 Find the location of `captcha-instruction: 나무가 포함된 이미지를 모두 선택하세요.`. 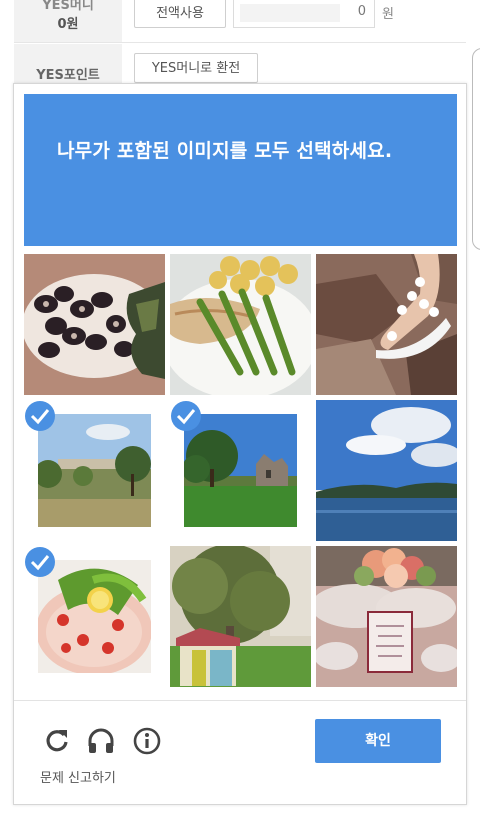

captcha-instruction: 나무가 포함된 이미지를 모두 선택하세요. is located at coordinates (225, 151).